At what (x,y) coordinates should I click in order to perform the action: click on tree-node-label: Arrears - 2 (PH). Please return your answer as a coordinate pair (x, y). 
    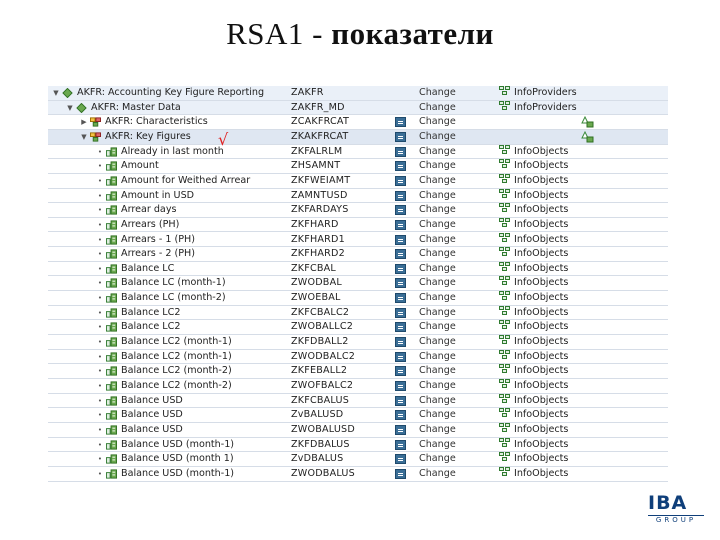
    Looking at the image, I should click on (204, 254).